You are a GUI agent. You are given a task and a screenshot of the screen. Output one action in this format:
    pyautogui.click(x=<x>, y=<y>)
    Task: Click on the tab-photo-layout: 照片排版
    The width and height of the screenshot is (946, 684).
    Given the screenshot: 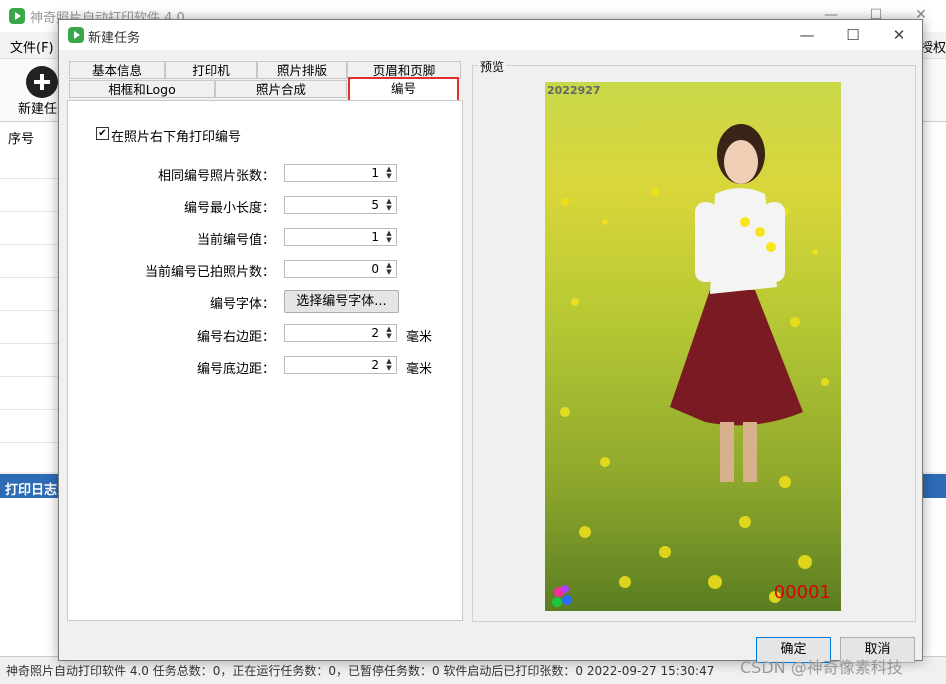 What is the action you would take?
    pyautogui.click(x=302, y=70)
    